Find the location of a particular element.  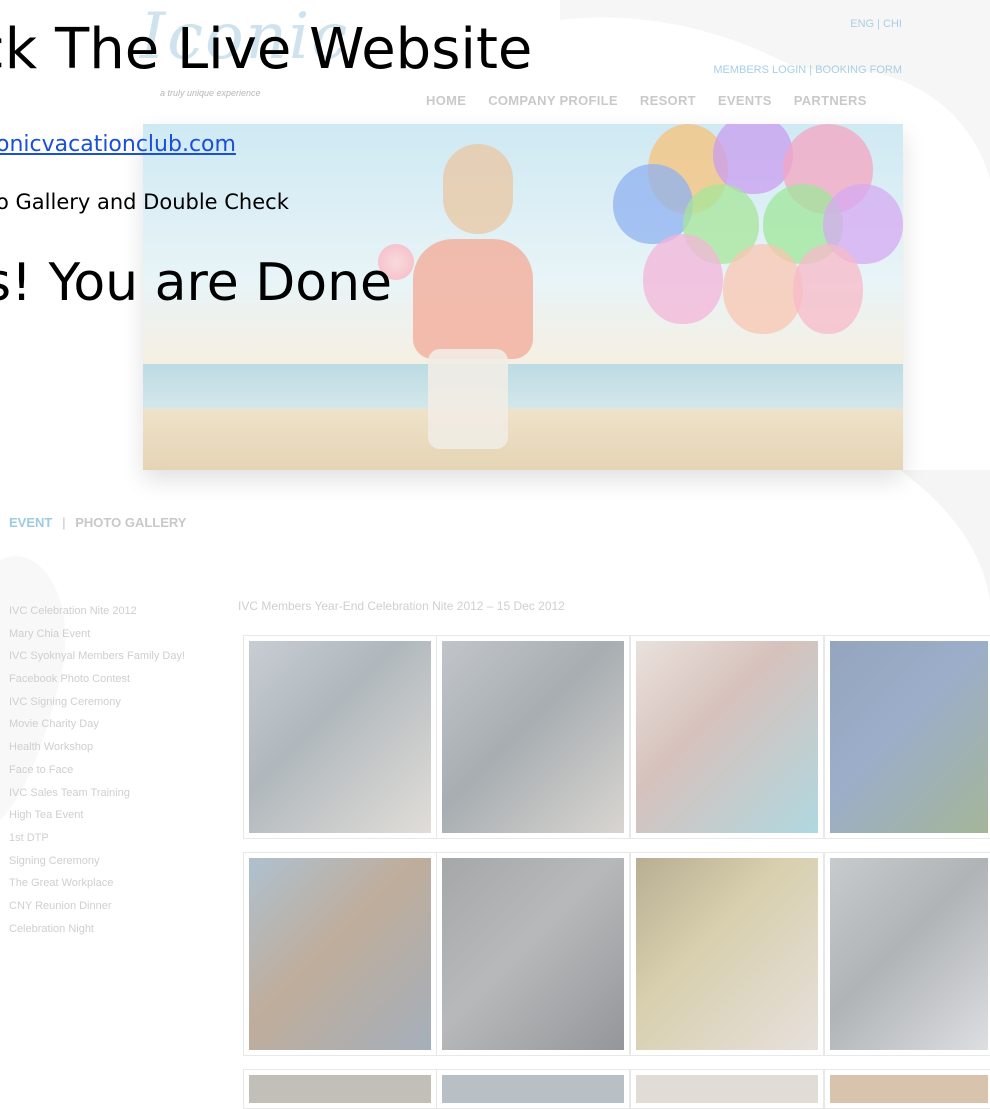

language-switcher: ENG | CHI is located at coordinates (876, 24).